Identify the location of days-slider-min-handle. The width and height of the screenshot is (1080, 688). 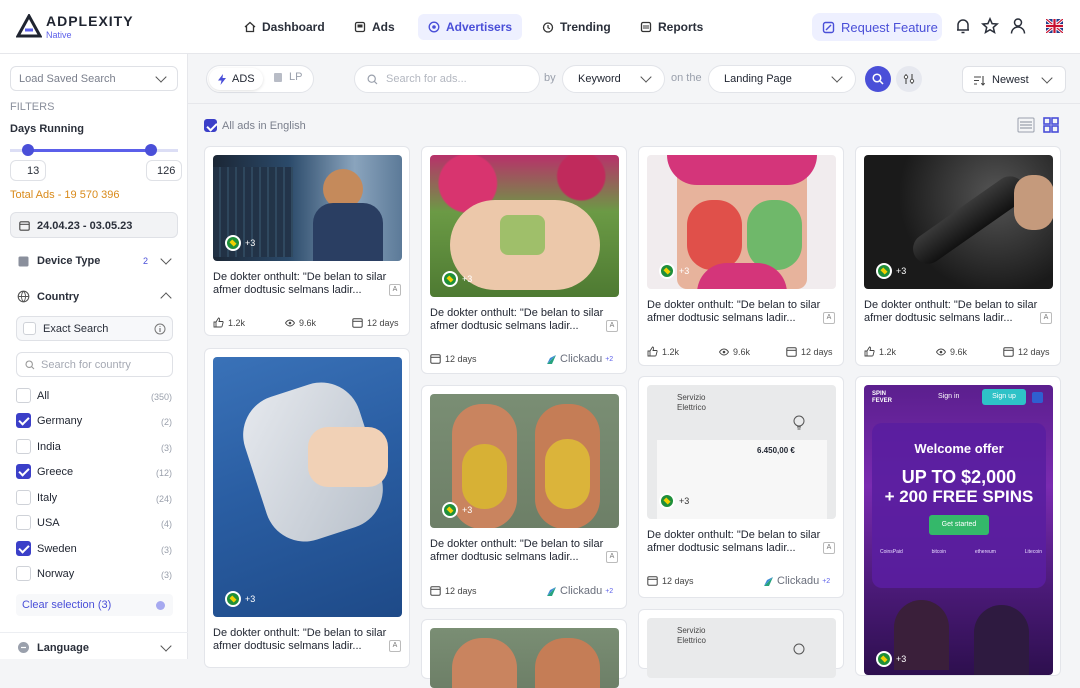
(28, 150).